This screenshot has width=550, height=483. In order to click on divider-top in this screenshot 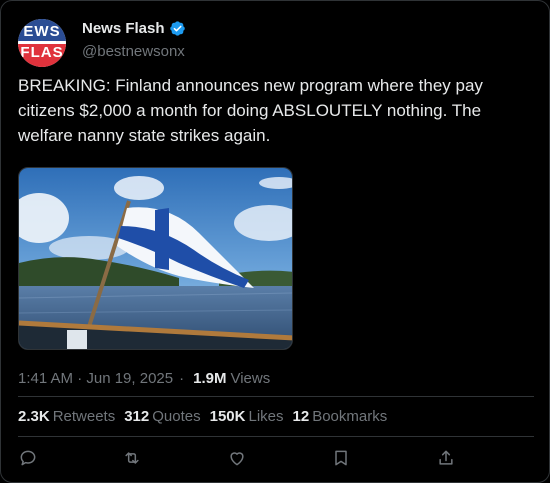, I will do `click(276, 396)`.